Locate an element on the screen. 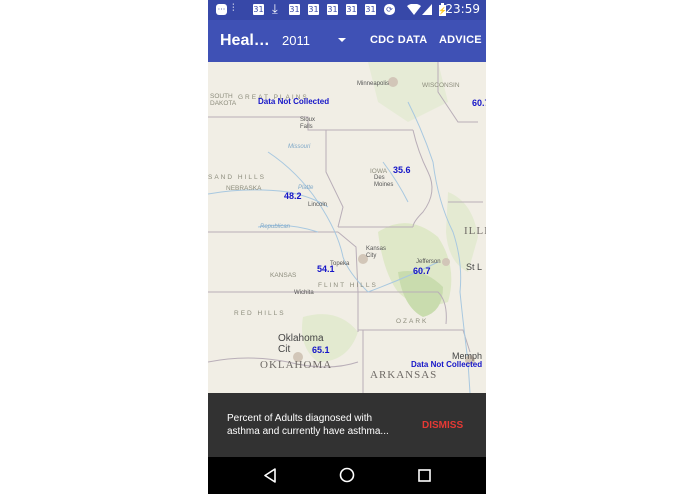  wifi-icon is located at coordinates (414, 9).